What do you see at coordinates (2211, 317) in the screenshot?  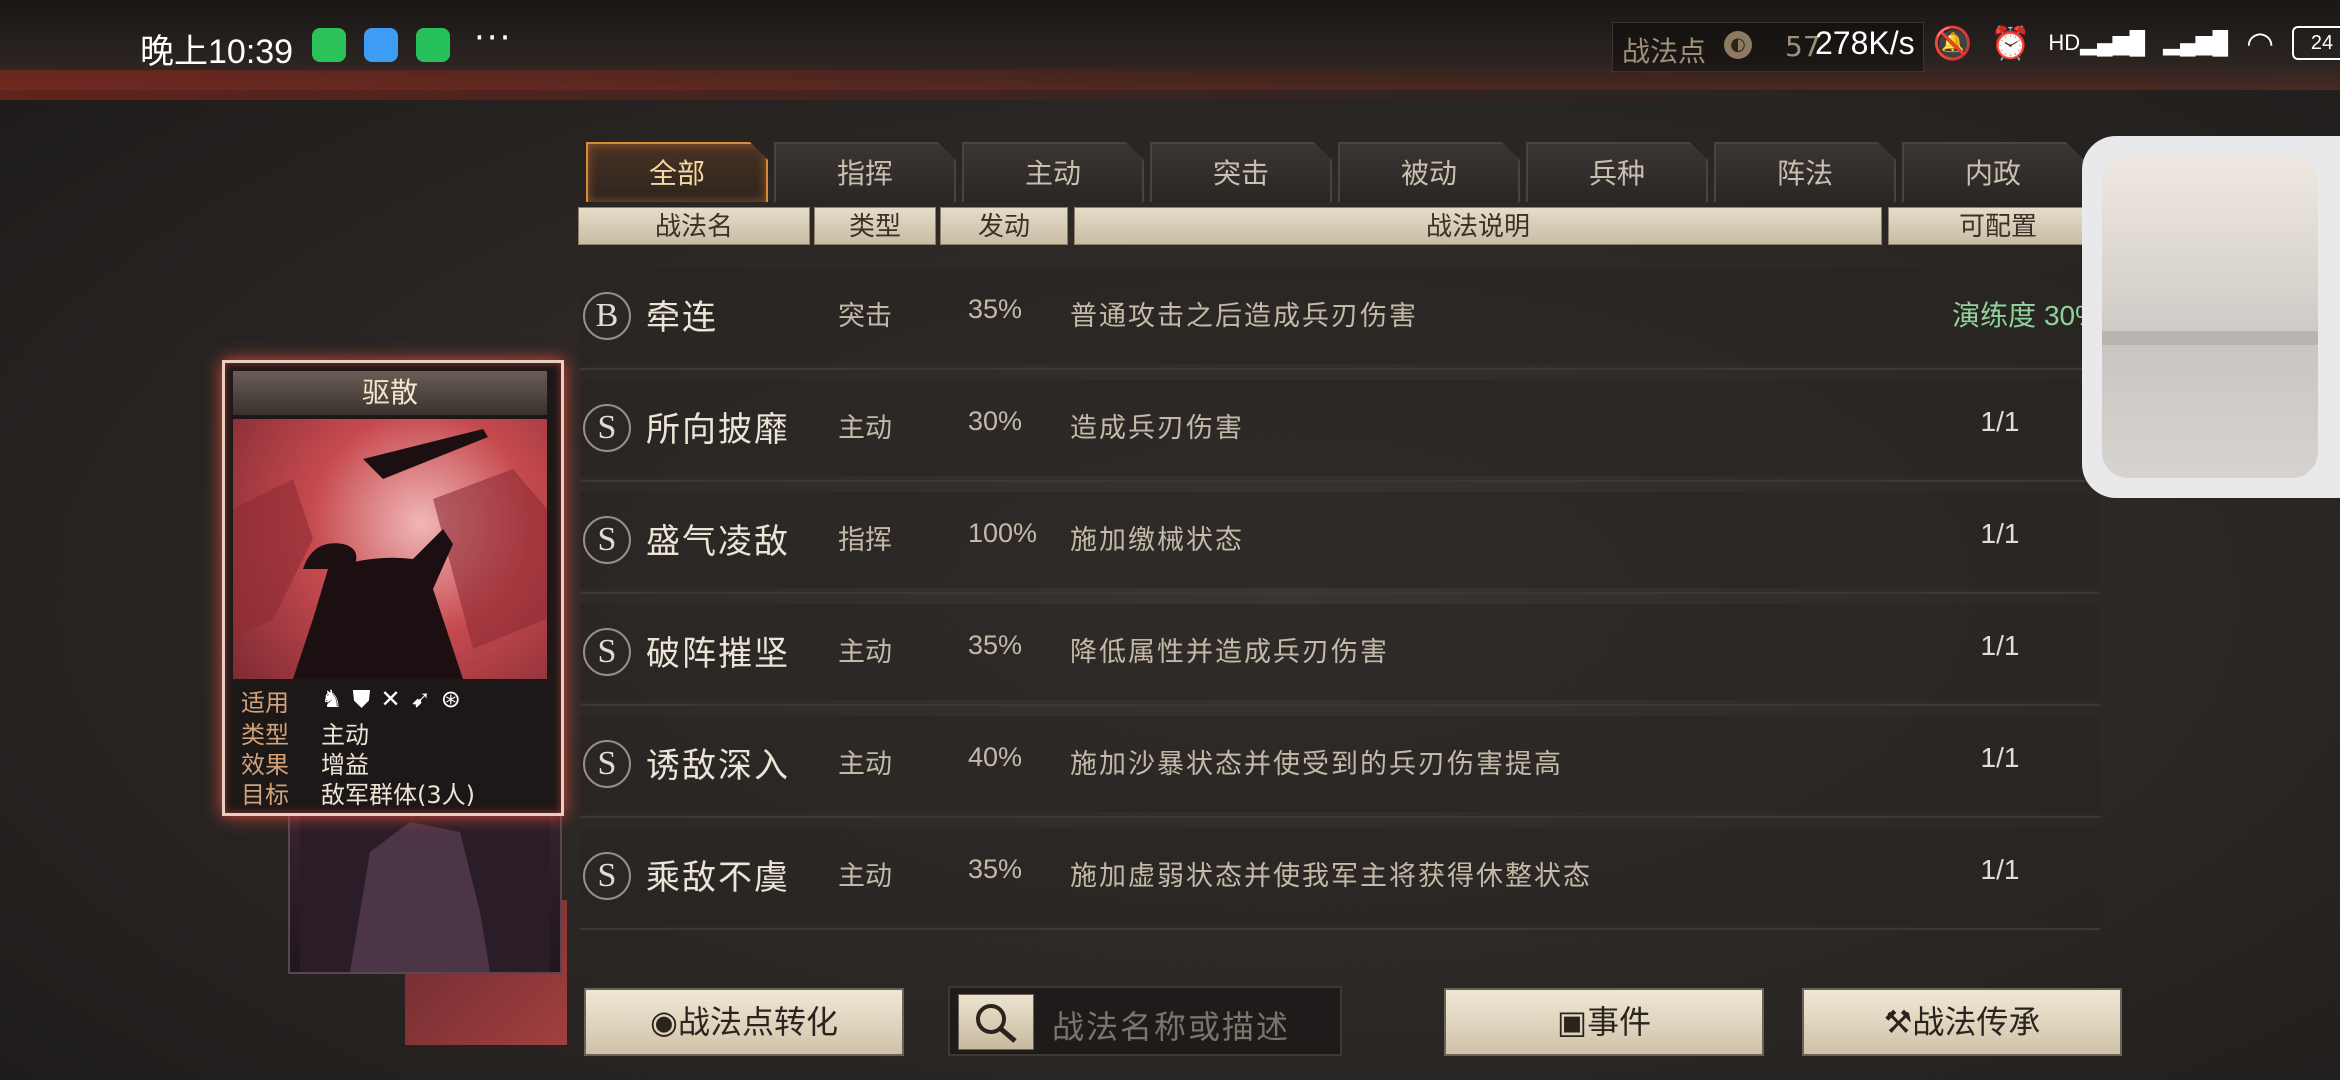 I see `floating-camera-window` at bounding box center [2211, 317].